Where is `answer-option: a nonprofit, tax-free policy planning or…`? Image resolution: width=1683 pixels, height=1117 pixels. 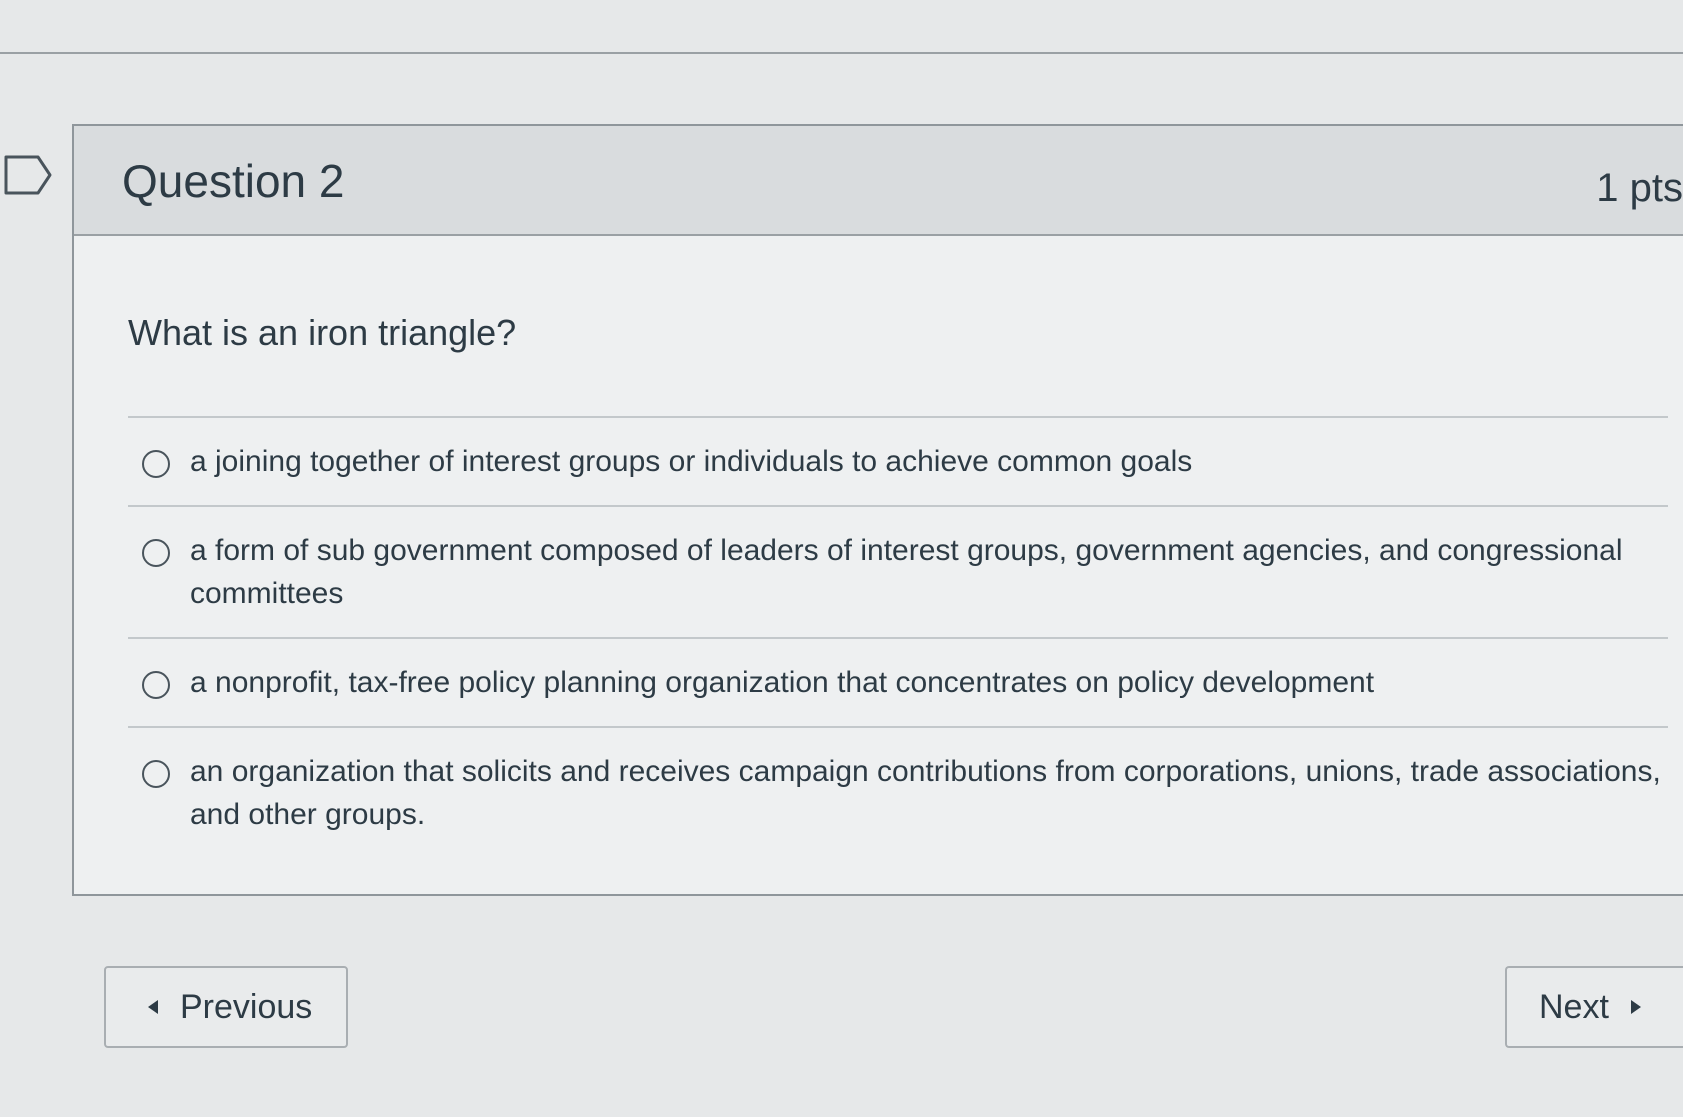 answer-option: a nonprofit, tax-free policy planning or… is located at coordinates (898, 681).